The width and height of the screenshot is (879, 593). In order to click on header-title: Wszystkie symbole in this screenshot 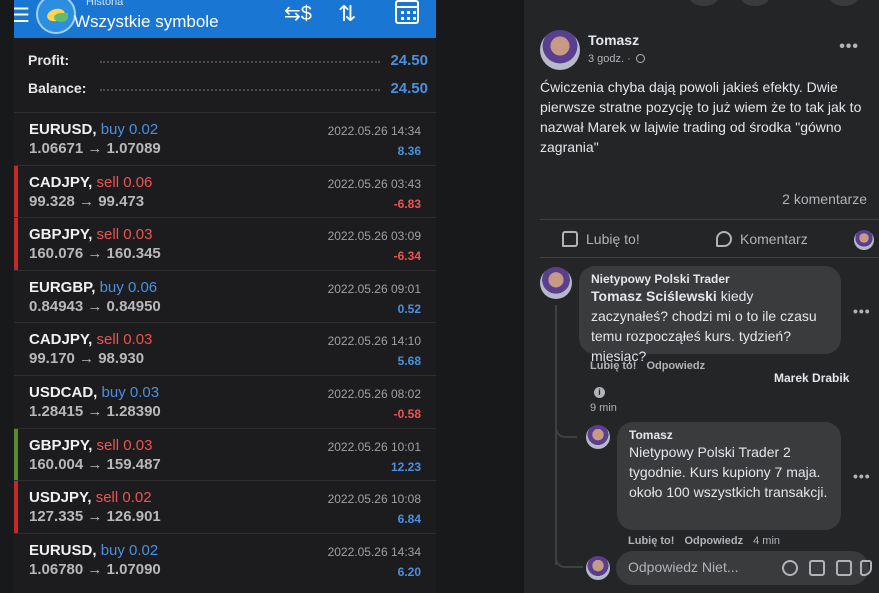, I will do `click(146, 22)`.